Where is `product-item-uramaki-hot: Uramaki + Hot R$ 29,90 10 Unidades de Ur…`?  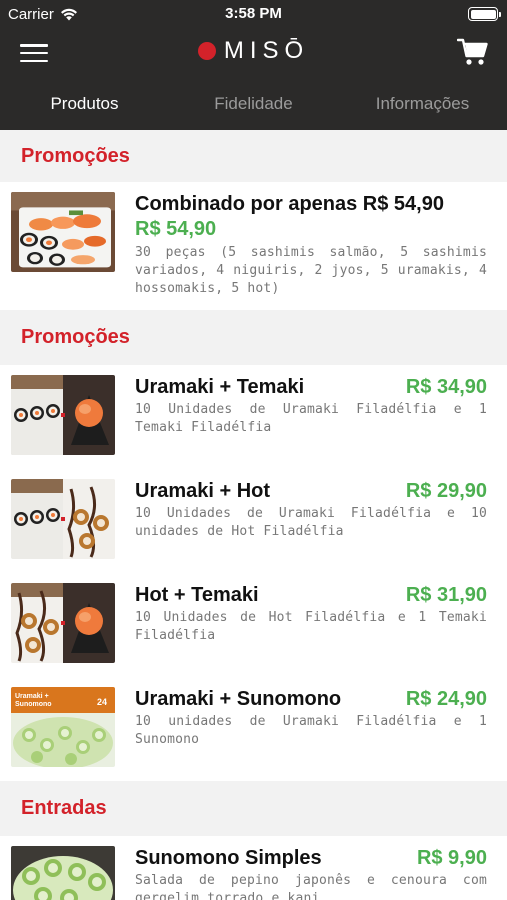 product-item-uramaki-hot: Uramaki + Hot R$ 29,90 10 Unidades de Ur… is located at coordinates (253, 521).